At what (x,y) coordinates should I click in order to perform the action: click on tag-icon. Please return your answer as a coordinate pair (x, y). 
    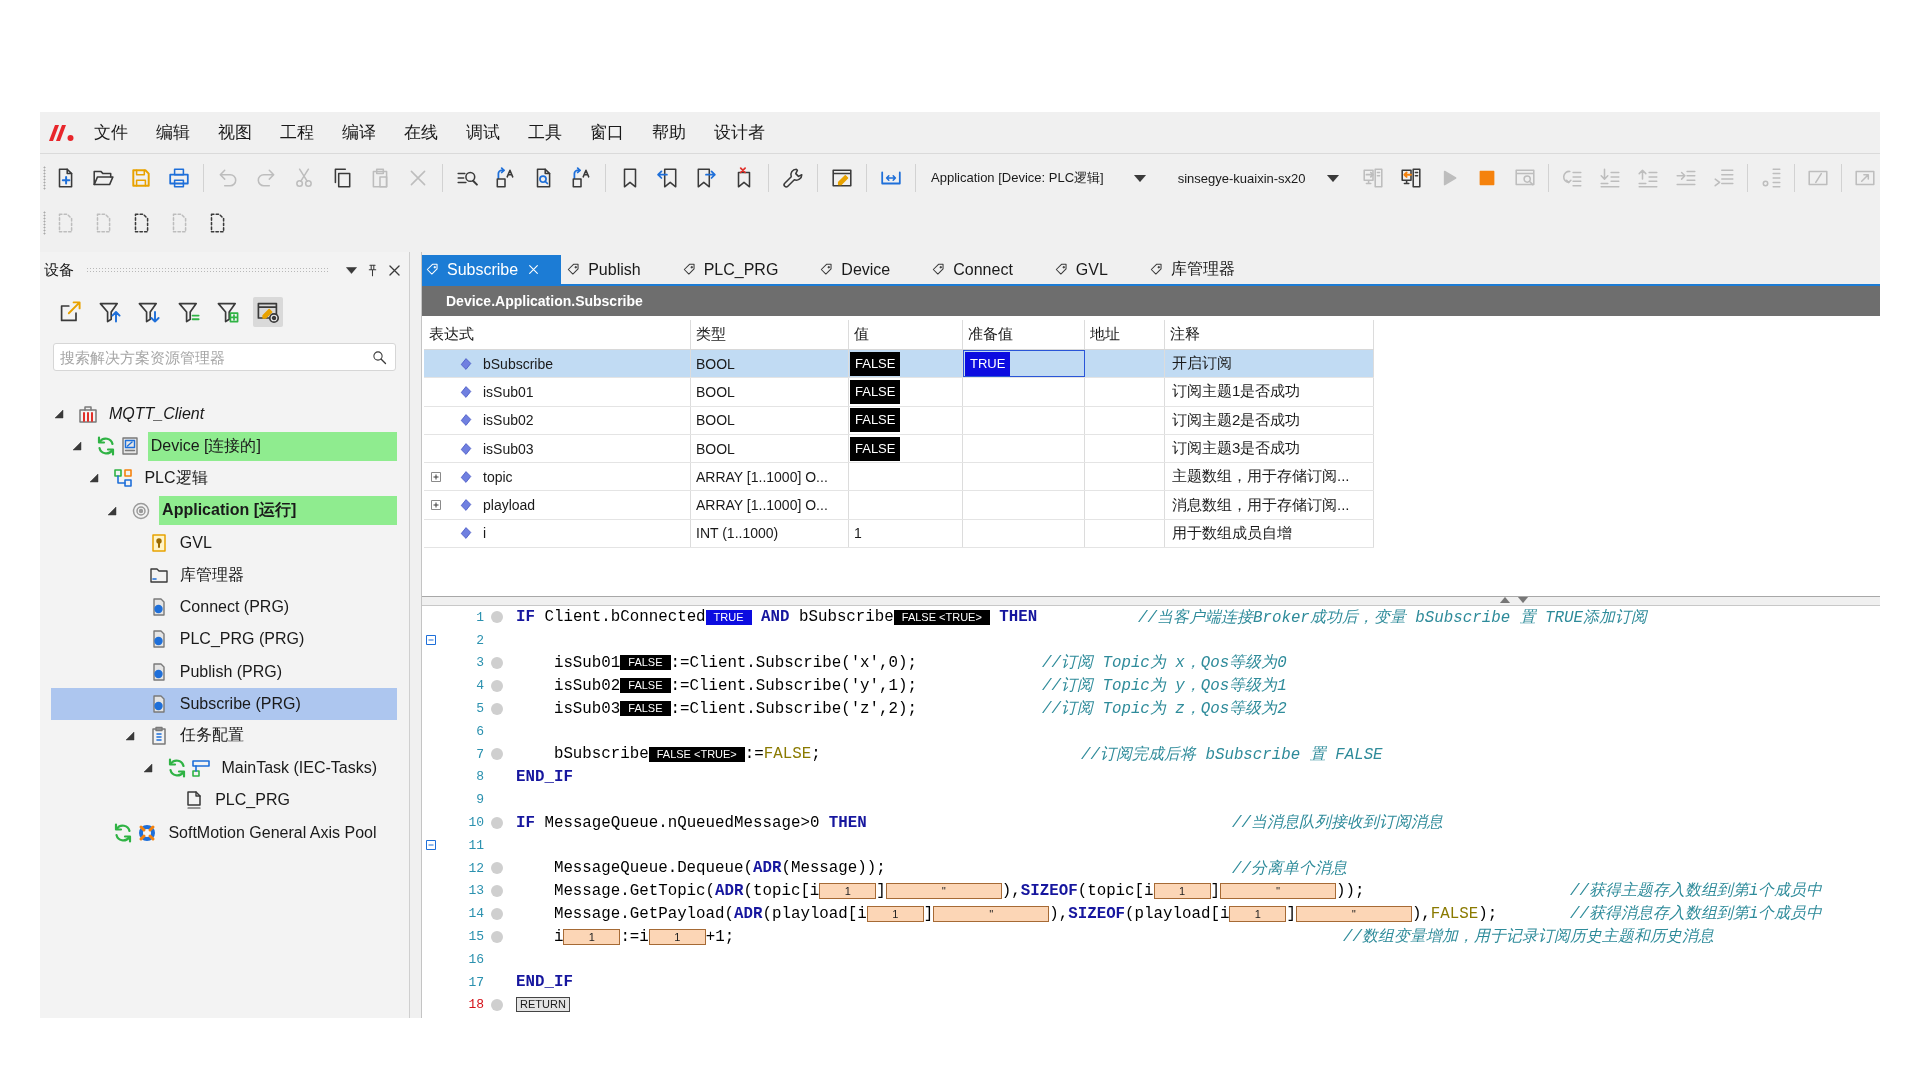
    Looking at the image, I should click on (432, 269).